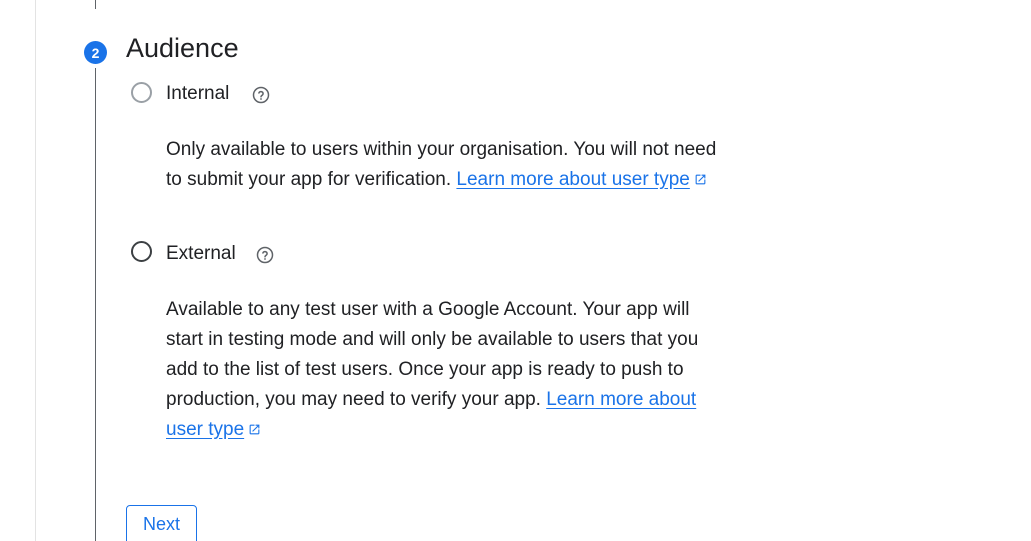 Image resolution: width=1031 pixels, height=541 pixels. Describe the element at coordinates (182, 48) in the screenshot. I see `step-title: Audience` at that location.